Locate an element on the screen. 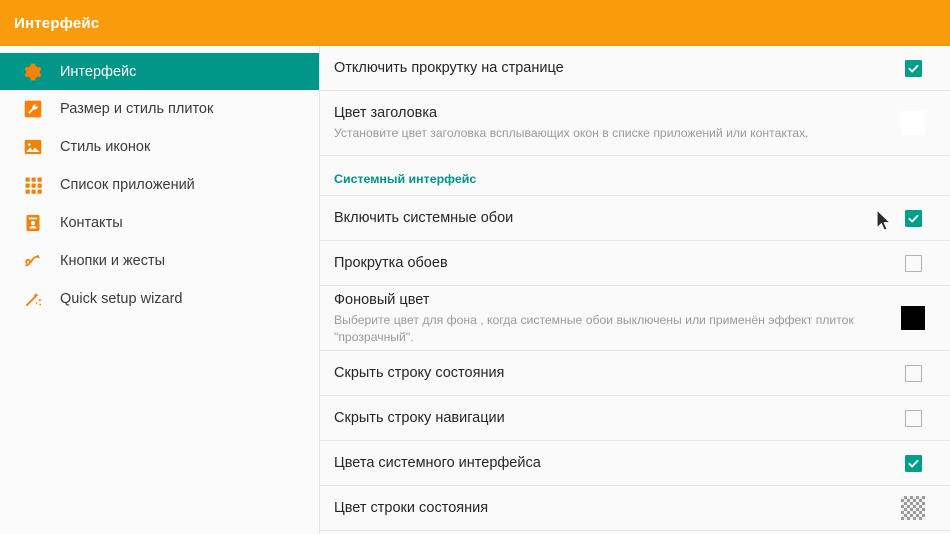 The width and height of the screenshot is (950, 534). sidebar-item-label: Стиль иконок is located at coordinates (105, 147).